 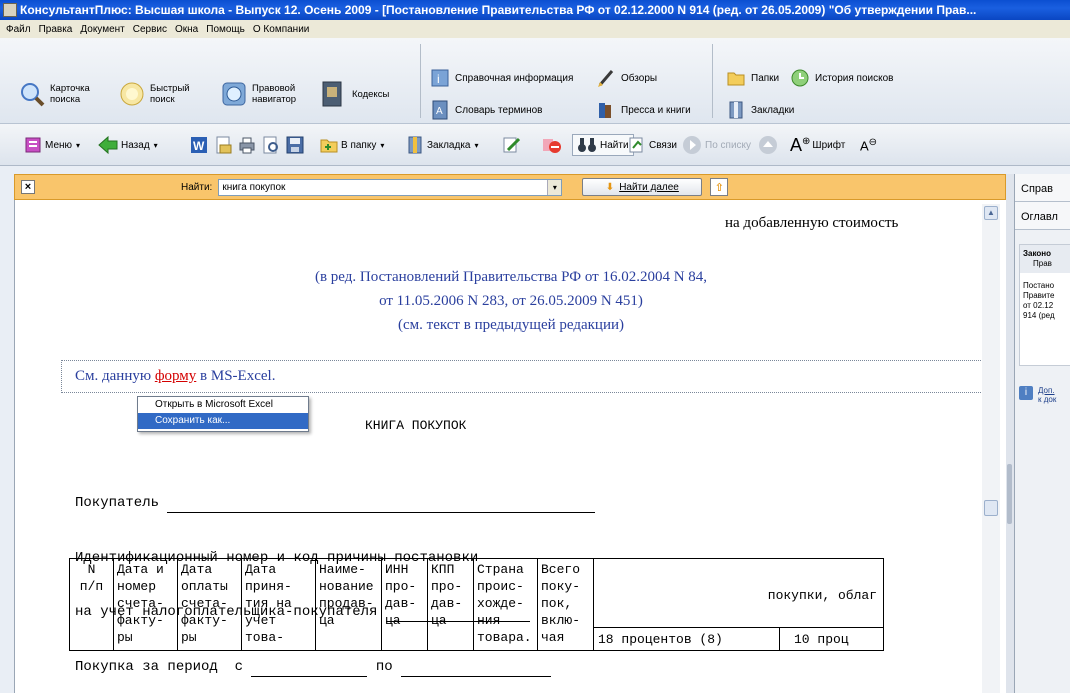 I want to click on send-email-button, so click(x=223, y=145).